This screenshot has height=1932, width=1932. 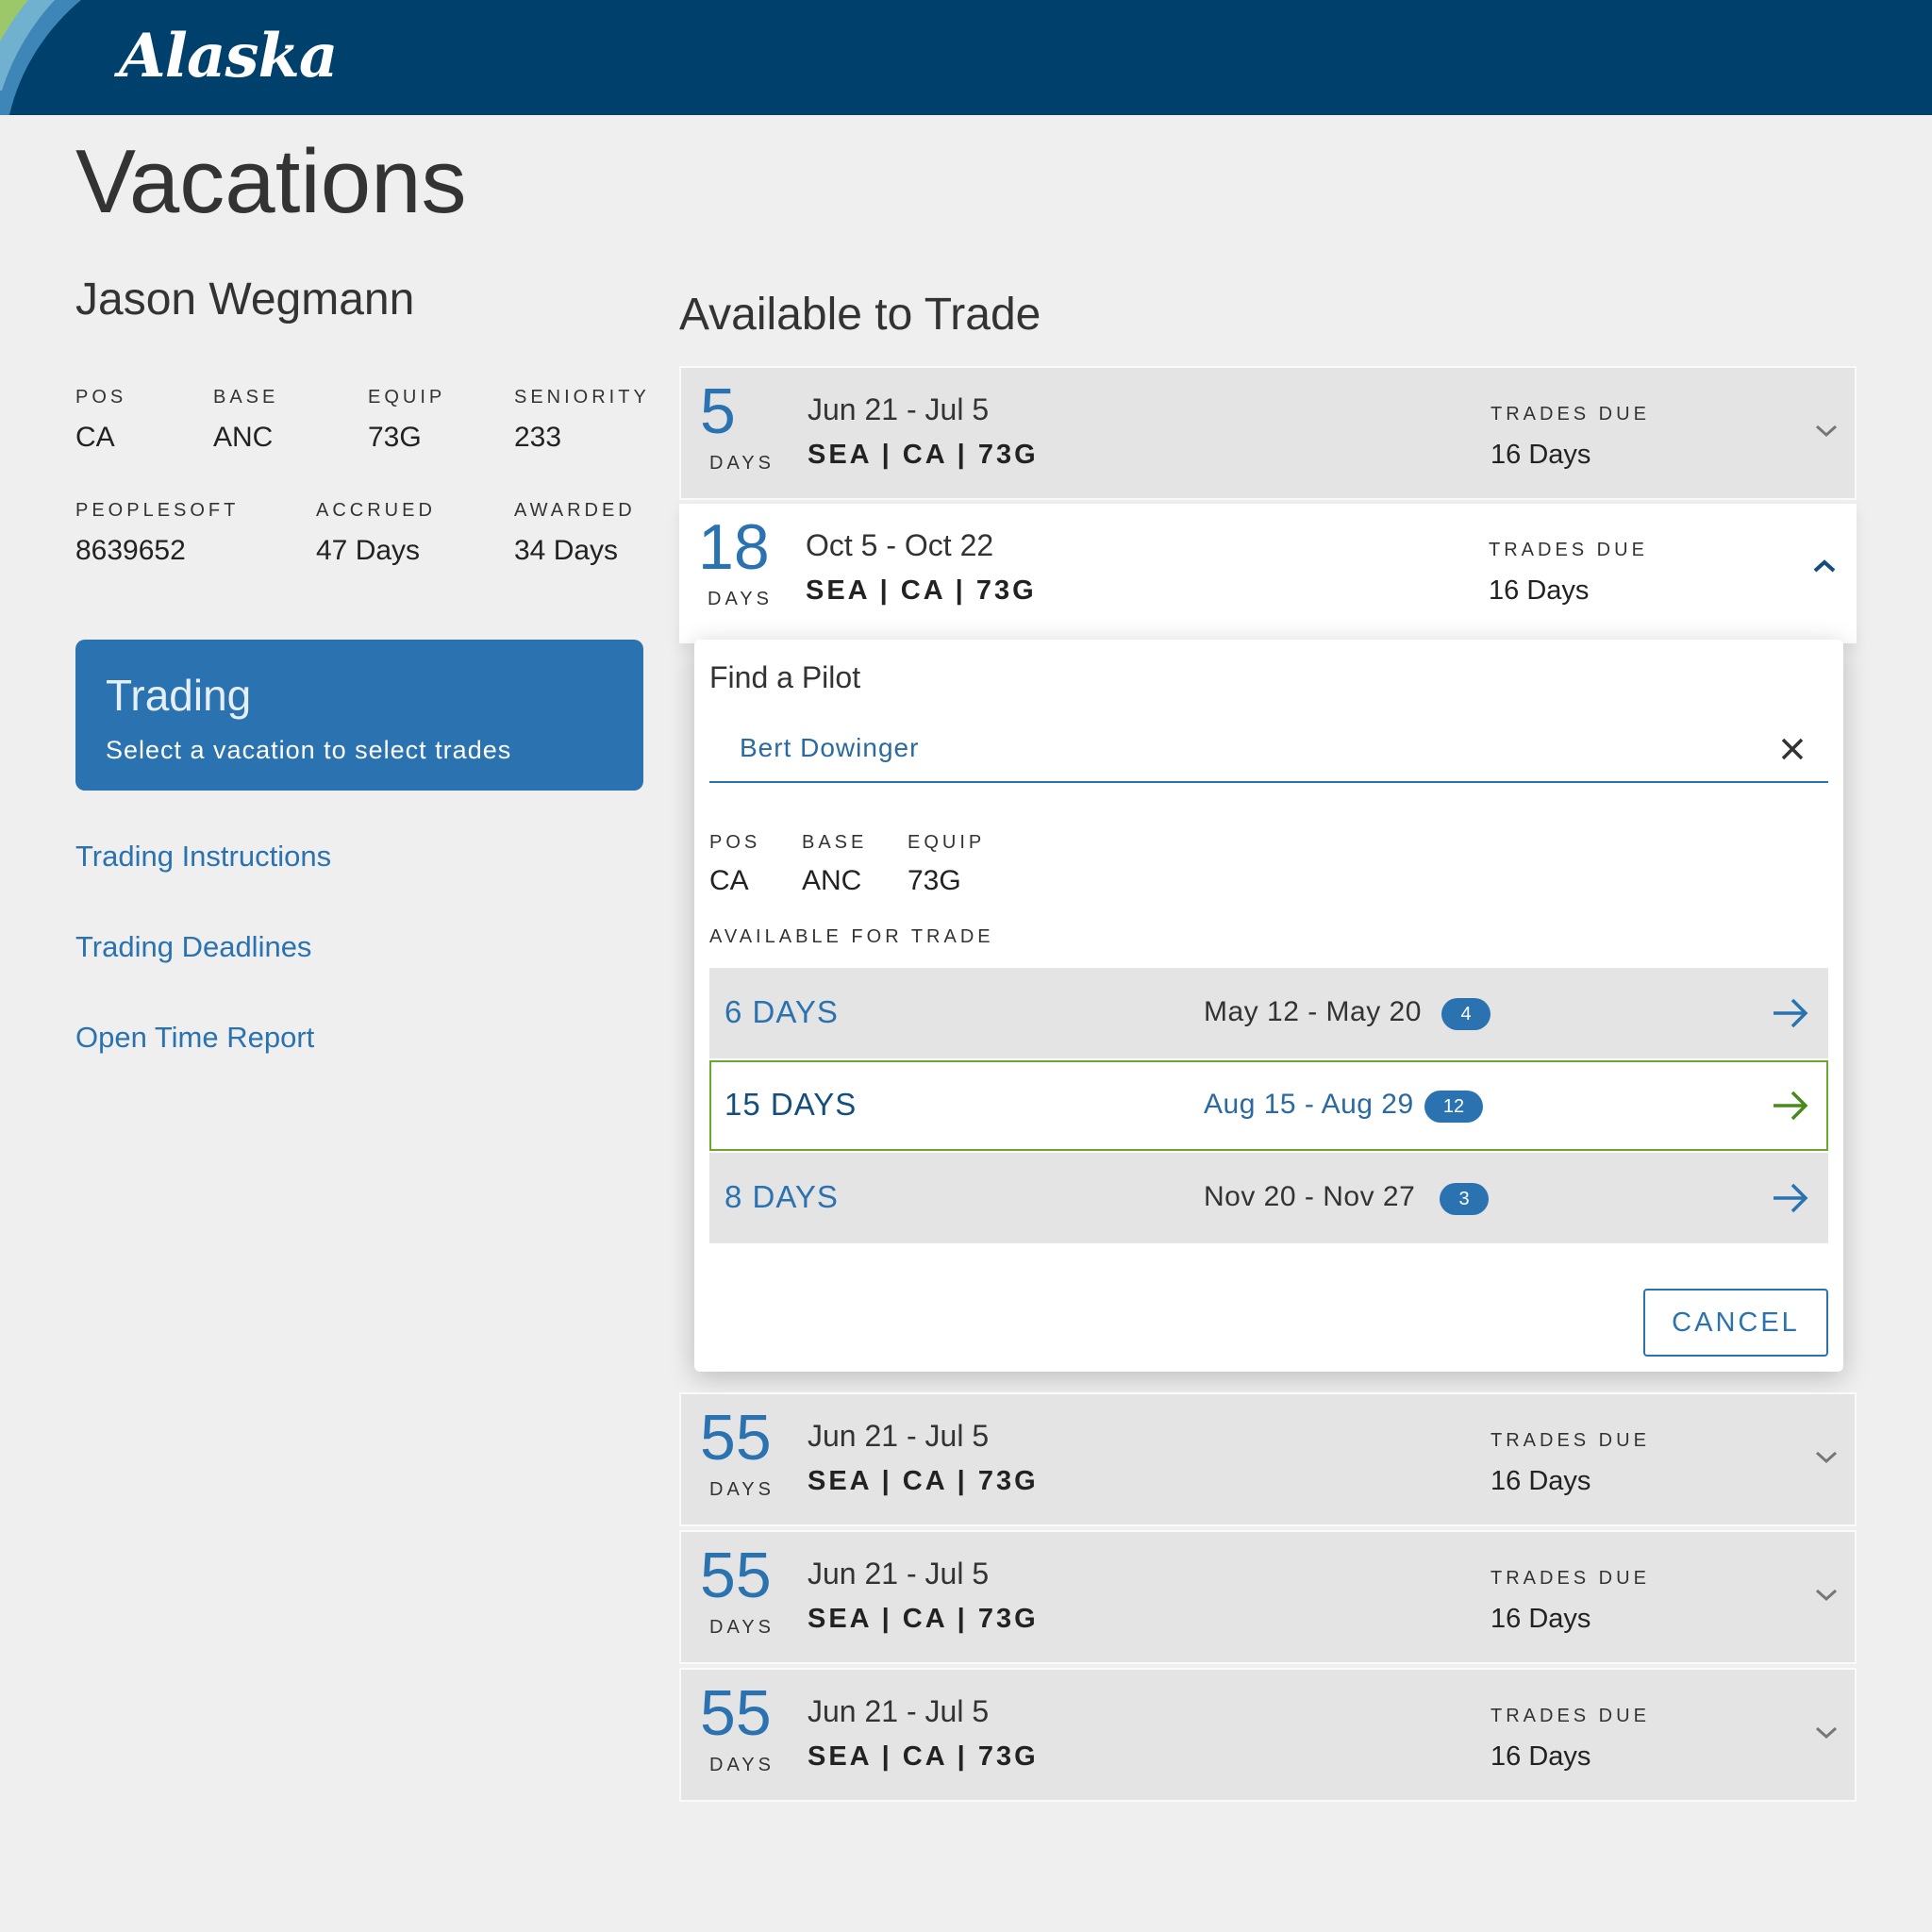 I want to click on stat-accrued: ACCRUED 47 Days, so click(x=376, y=534).